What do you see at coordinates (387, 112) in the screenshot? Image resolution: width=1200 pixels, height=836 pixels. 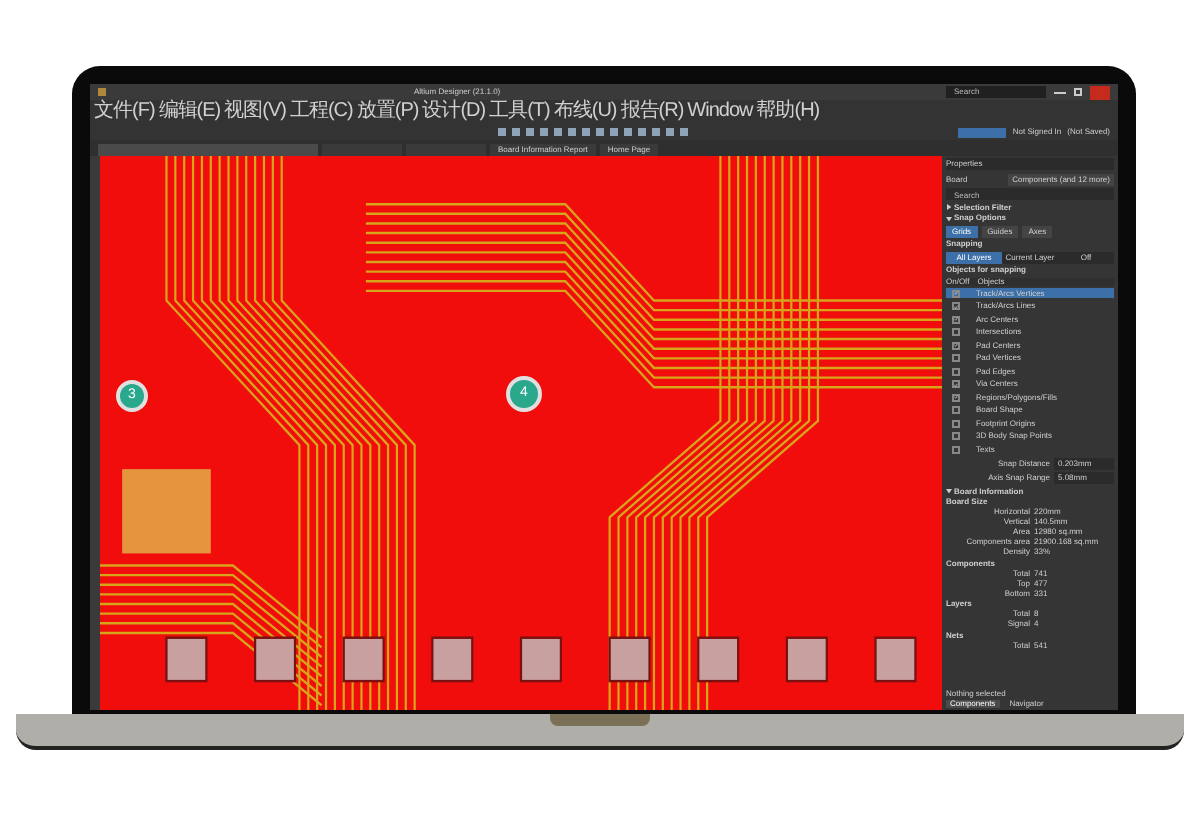 I see `menu-item: 放置(P)` at bounding box center [387, 112].